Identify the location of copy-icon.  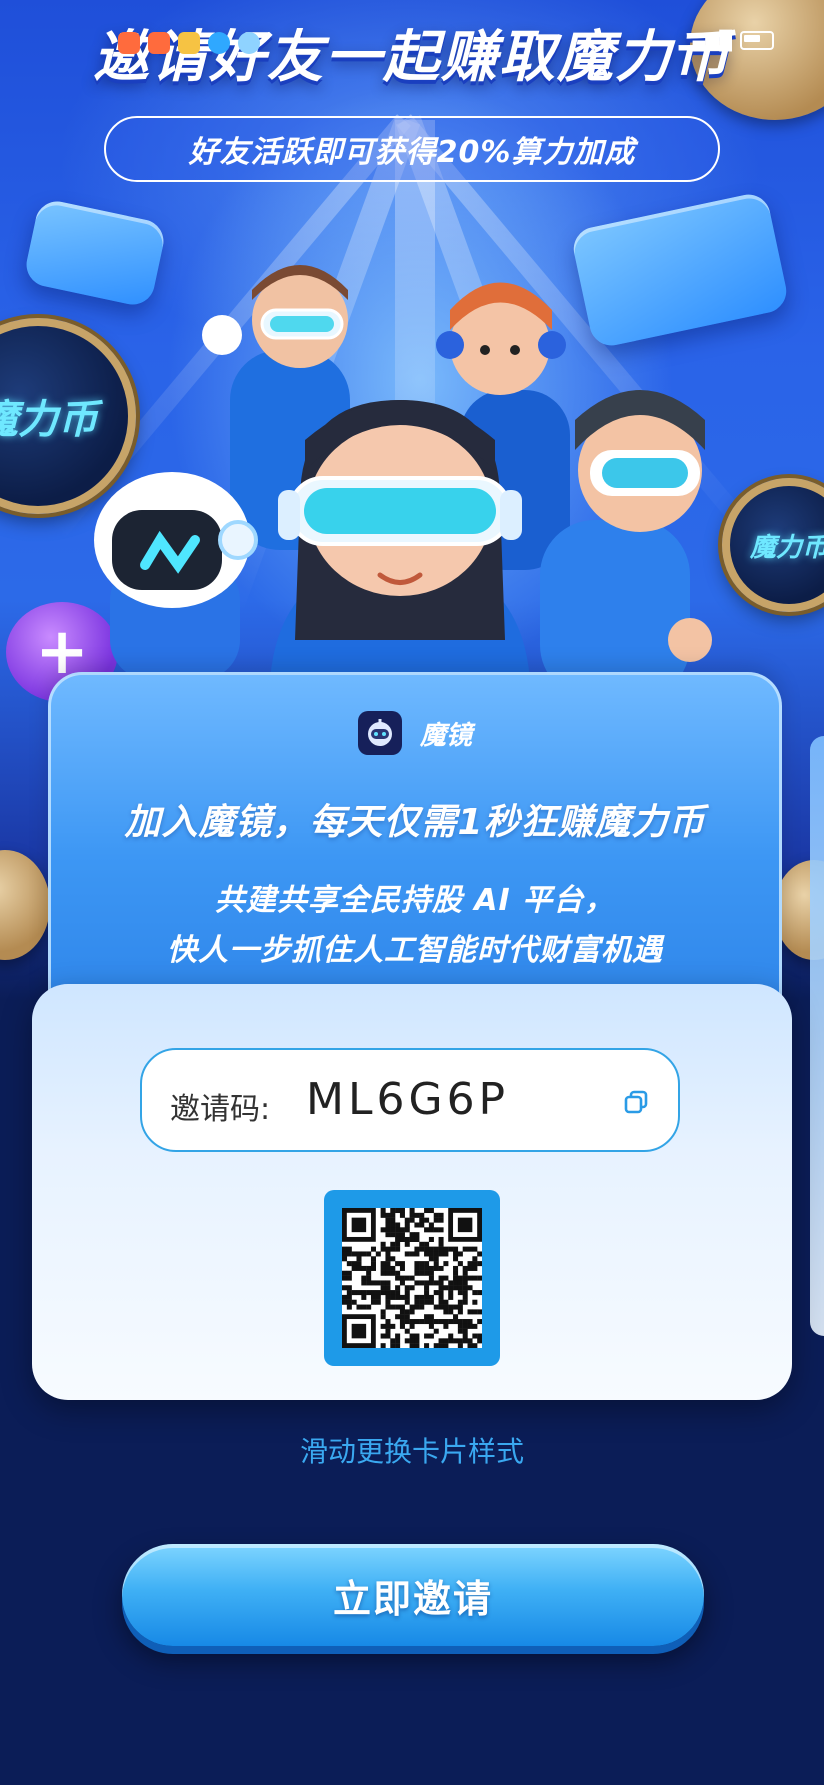
(636, 1102).